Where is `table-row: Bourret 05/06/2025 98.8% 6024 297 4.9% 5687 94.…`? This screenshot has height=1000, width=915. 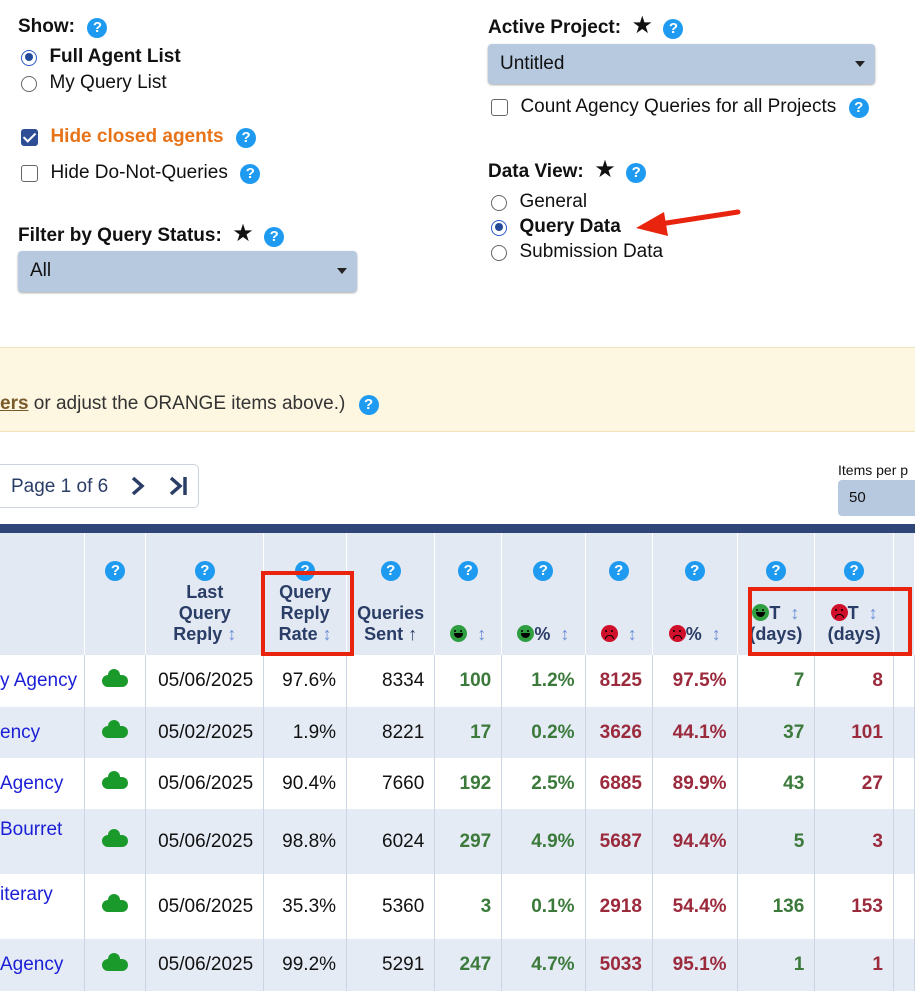
table-row: Bourret 05/06/2025 98.8% 6024 297 4.9% 5687 94.… is located at coordinates (457, 841).